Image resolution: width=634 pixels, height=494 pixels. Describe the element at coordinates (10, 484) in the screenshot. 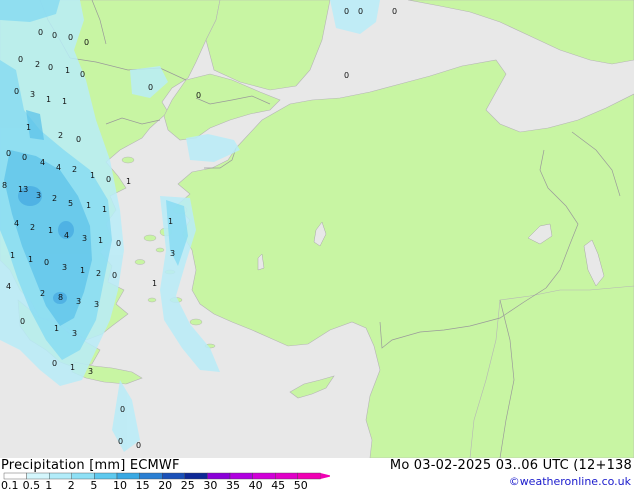

I see `legend-tick-label: 0.1` at that location.